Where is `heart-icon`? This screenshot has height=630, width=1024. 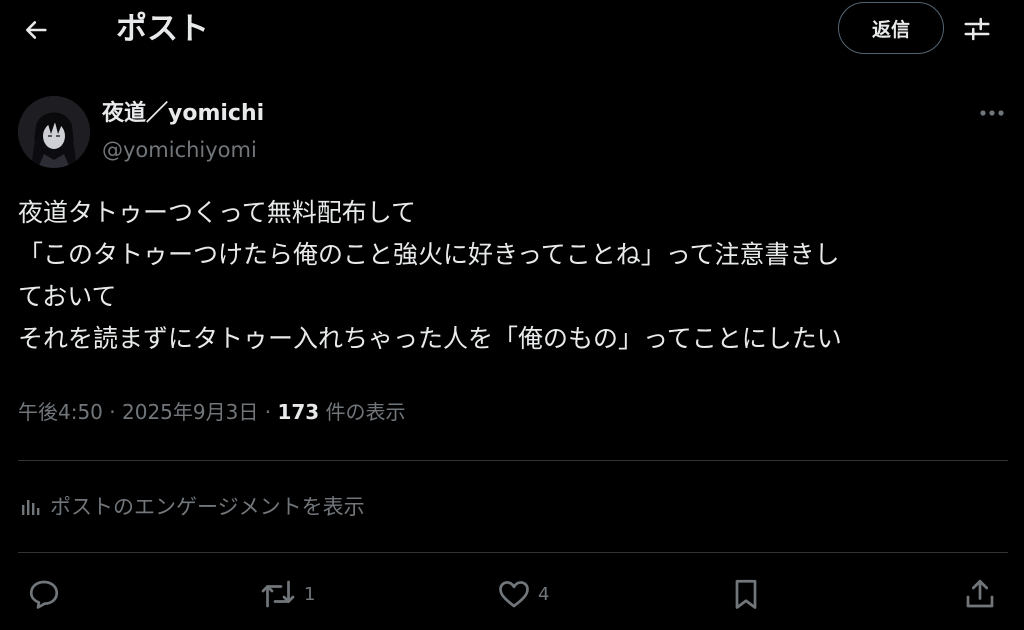 heart-icon is located at coordinates (514, 594).